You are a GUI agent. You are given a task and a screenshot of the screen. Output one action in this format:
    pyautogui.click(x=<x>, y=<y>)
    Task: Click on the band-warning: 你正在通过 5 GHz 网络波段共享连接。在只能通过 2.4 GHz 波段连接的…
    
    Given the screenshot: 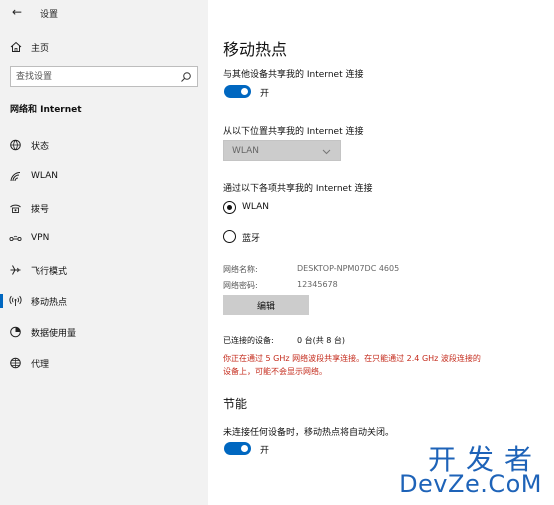 What is the action you would take?
    pyautogui.click(x=383, y=365)
    